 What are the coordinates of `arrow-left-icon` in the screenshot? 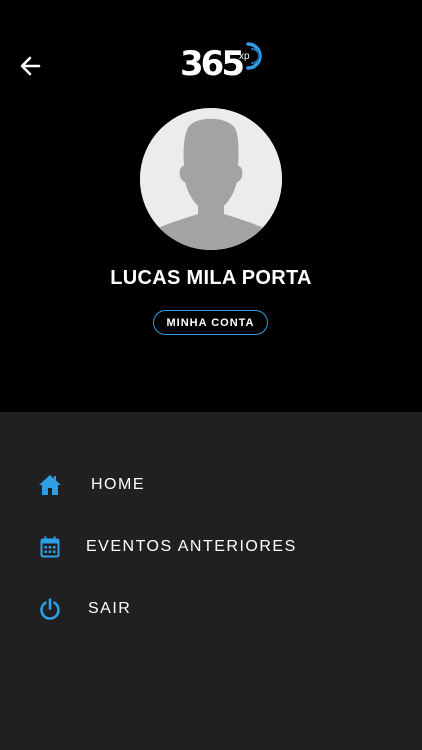 It's located at (30, 66).